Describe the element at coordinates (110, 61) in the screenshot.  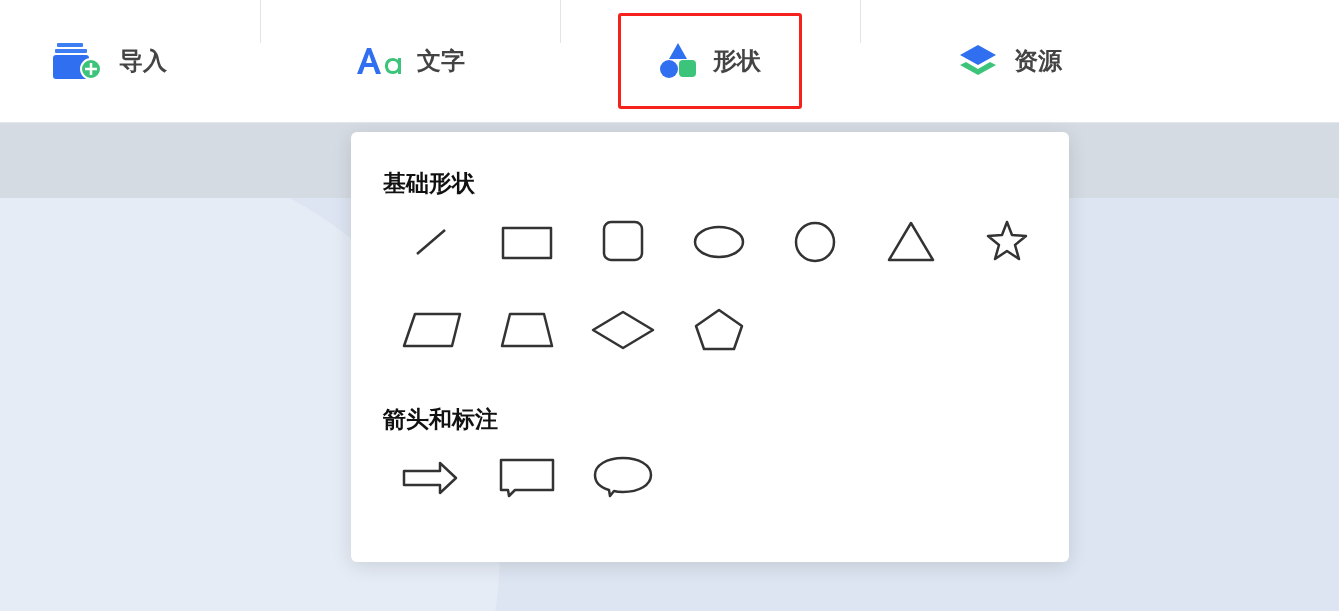
I see `toolbar-tab: 导入` at that location.